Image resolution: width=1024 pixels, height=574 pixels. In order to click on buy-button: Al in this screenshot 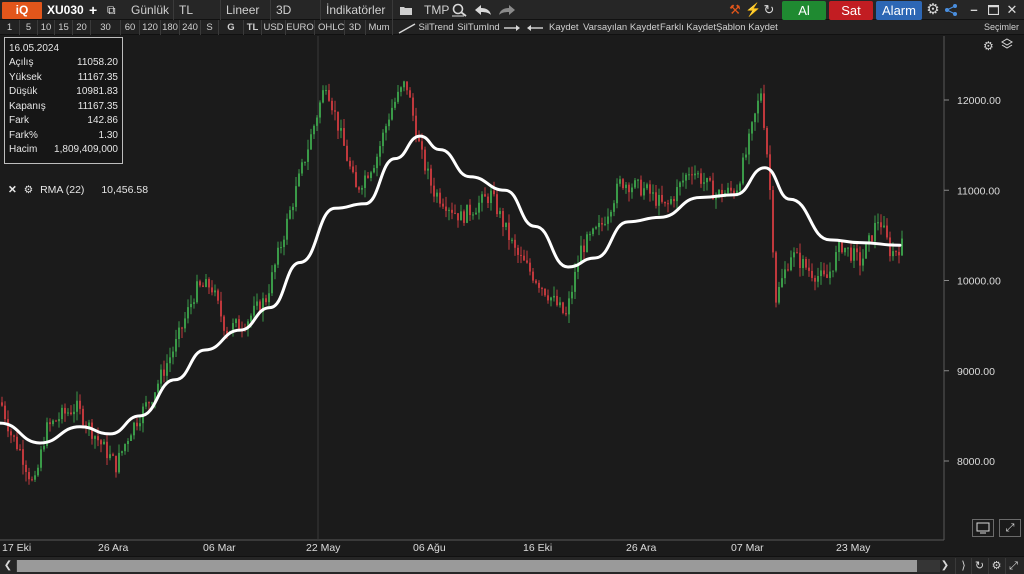, I will do `click(804, 10)`.